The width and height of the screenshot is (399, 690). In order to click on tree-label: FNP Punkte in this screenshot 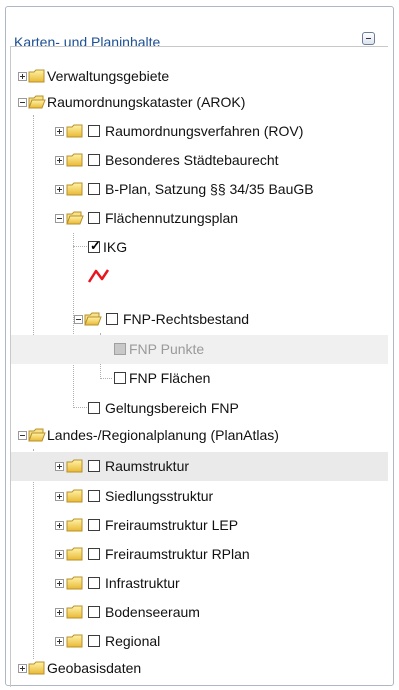, I will do `click(167, 349)`.